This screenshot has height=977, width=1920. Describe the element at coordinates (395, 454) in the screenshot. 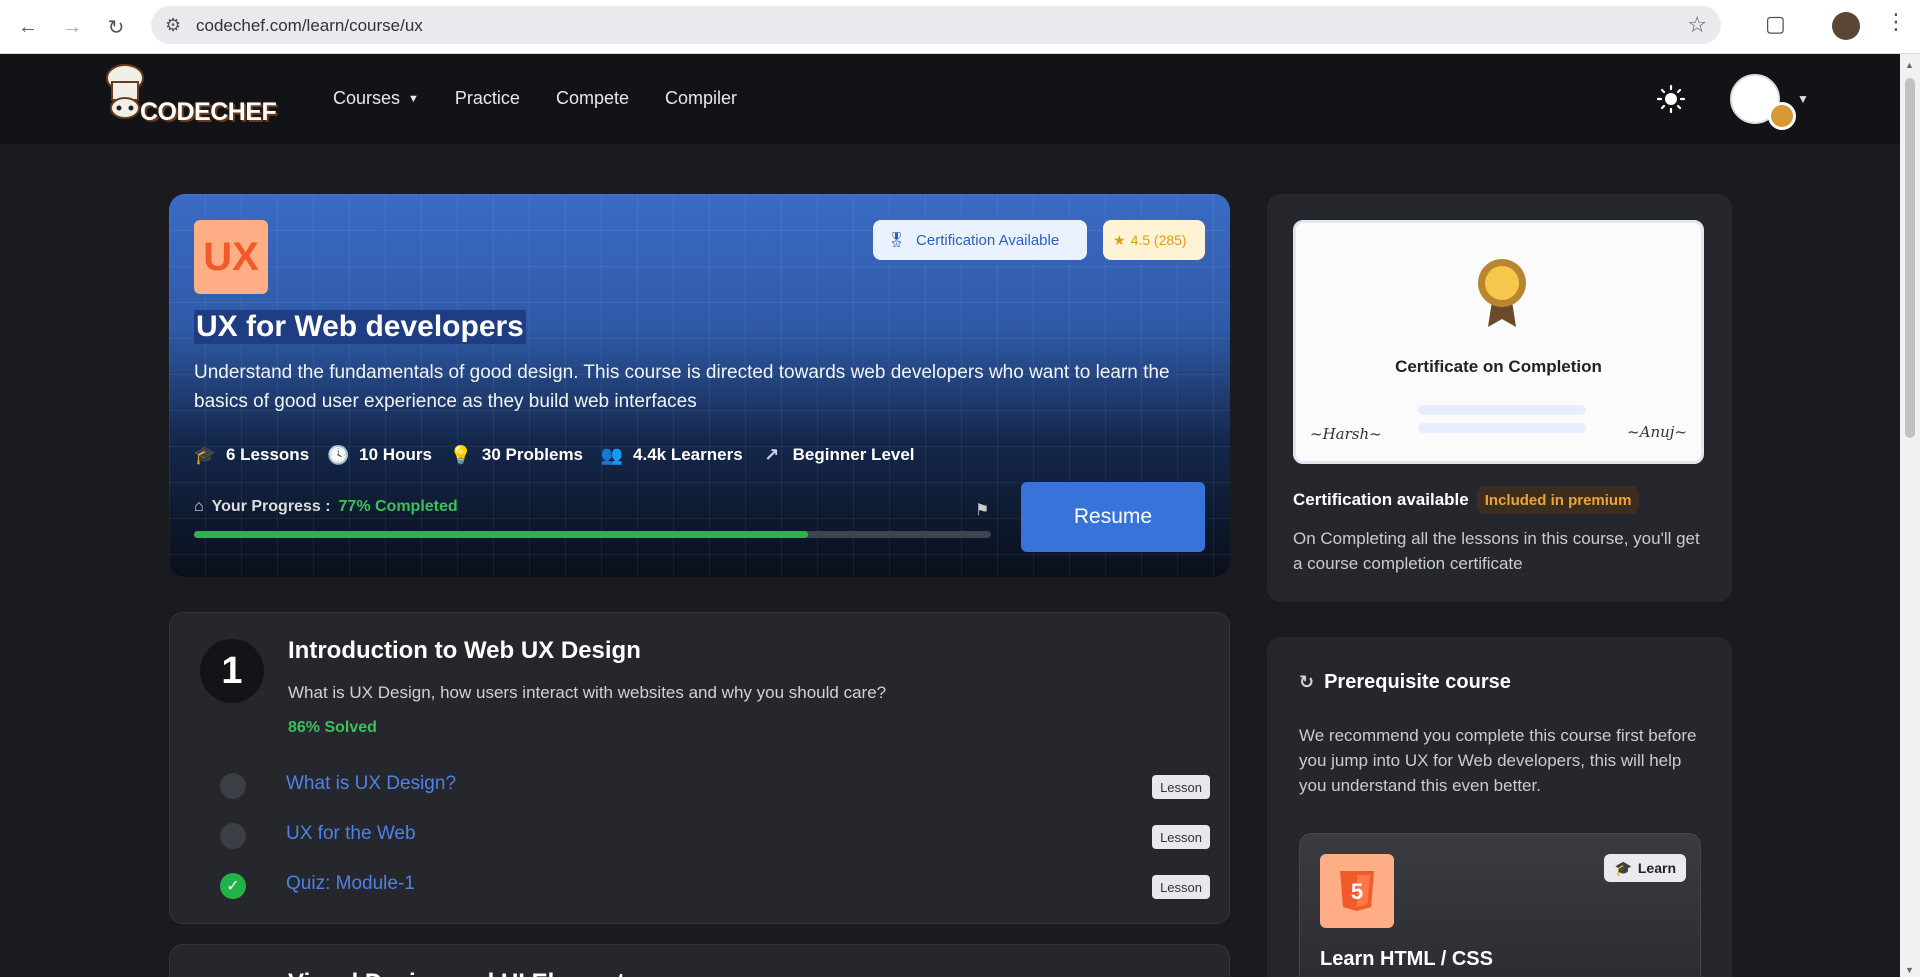

I see `stat-hours-label: 10 Hours` at that location.